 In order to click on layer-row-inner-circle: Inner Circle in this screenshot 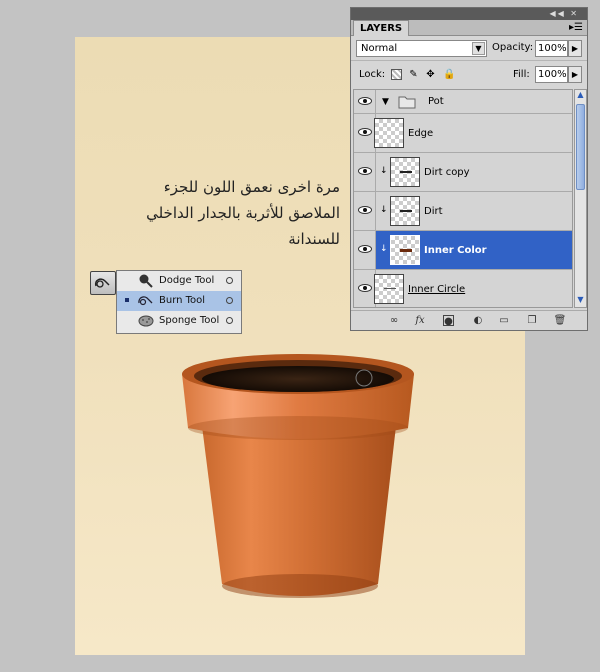, I will do `click(463, 288)`.